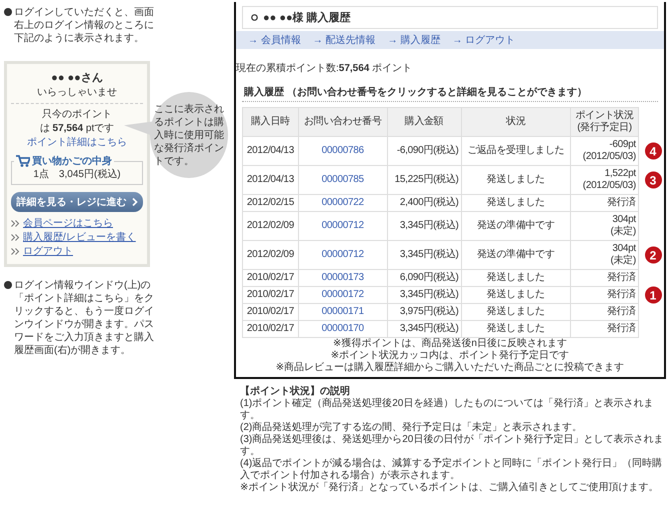  I want to click on intro-text: ログインしていただくと、画面右上のログイン情報のところに下記のように表示されます。, so click(84, 25).